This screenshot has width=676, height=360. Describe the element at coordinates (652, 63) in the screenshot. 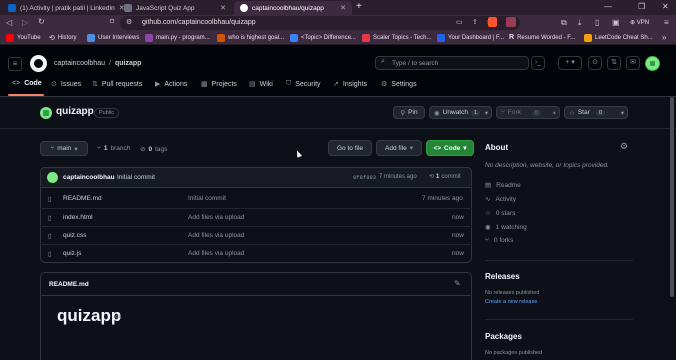

I see `avatar` at that location.